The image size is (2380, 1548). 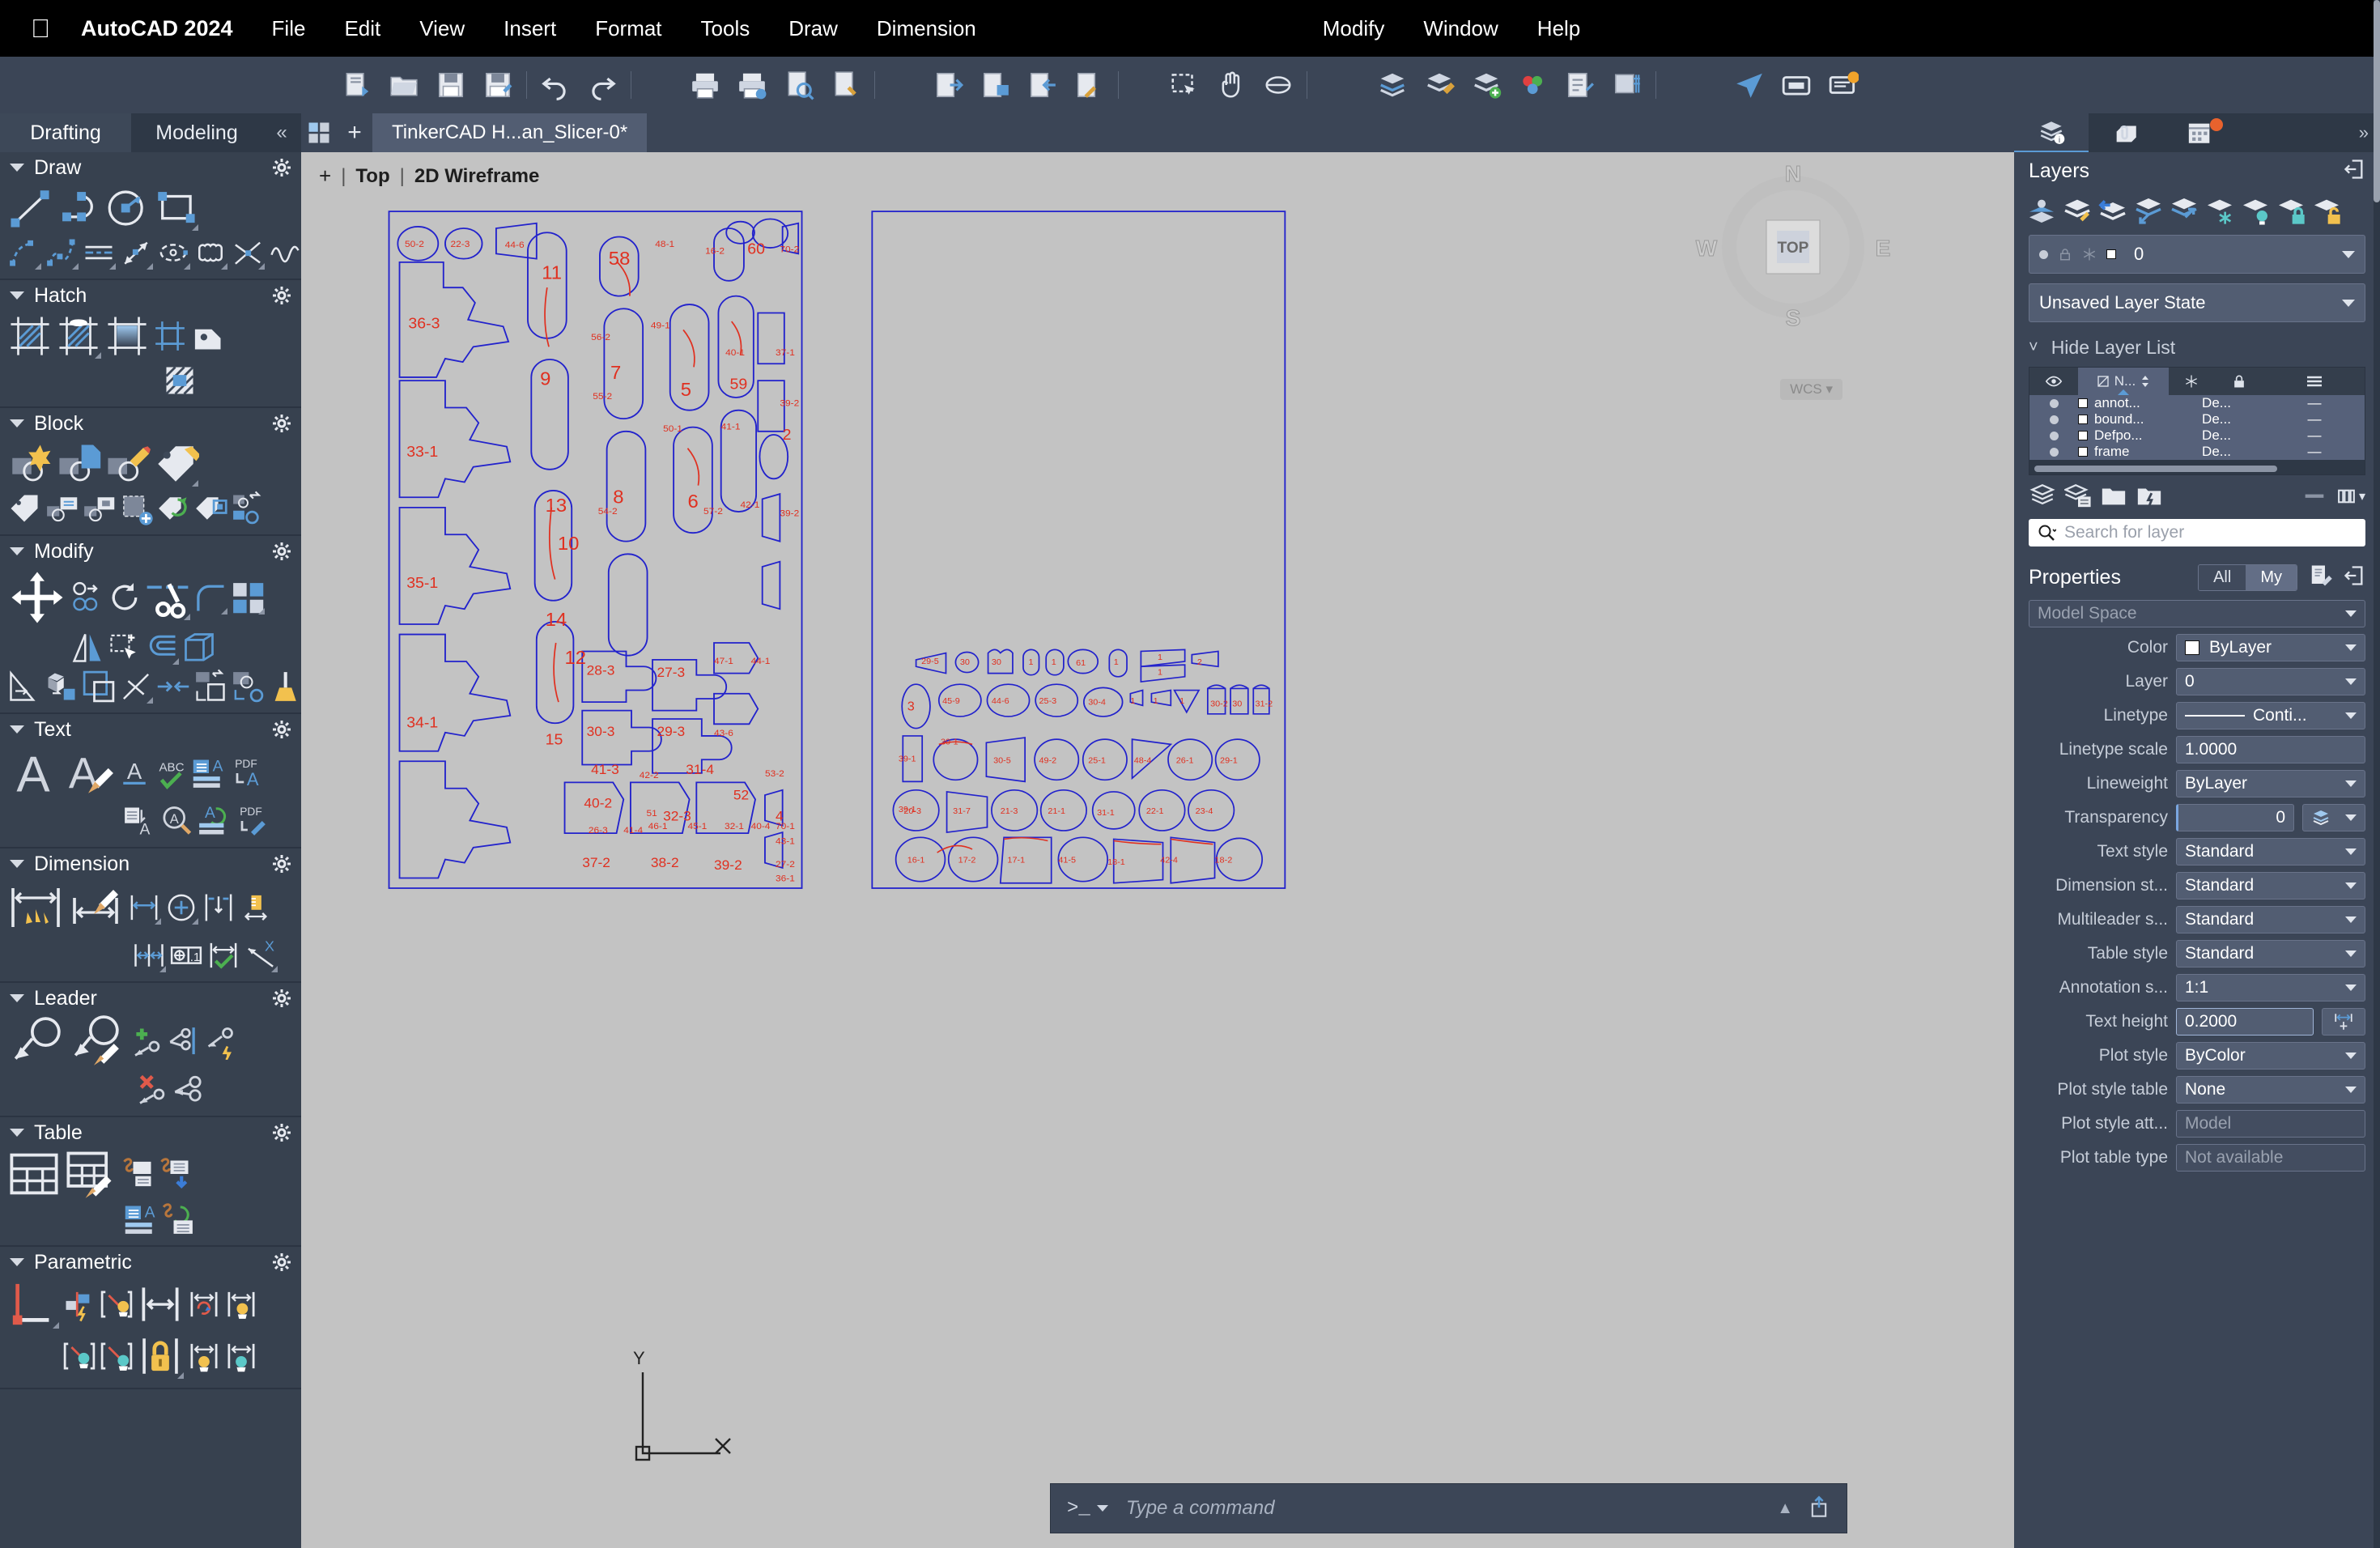 I want to click on block-attribute-manager-icon, so click(x=61, y=508).